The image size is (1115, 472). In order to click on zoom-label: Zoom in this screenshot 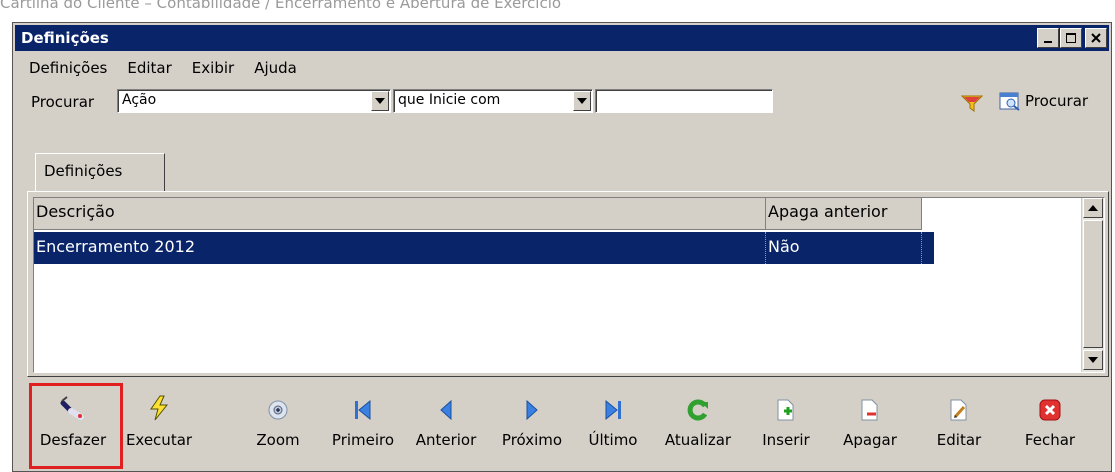, I will do `click(278, 440)`.